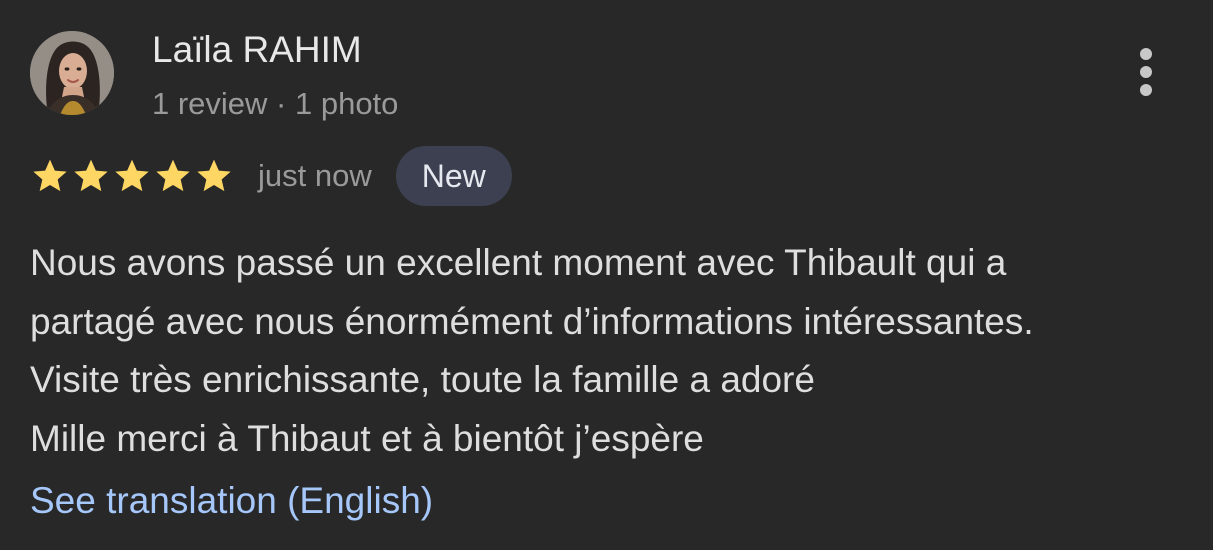 The width and height of the screenshot is (1213, 550). What do you see at coordinates (275, 103) in the screenshot?
I see `author-meta: 1 review · 1 photo` at bounding box center [275, 103].